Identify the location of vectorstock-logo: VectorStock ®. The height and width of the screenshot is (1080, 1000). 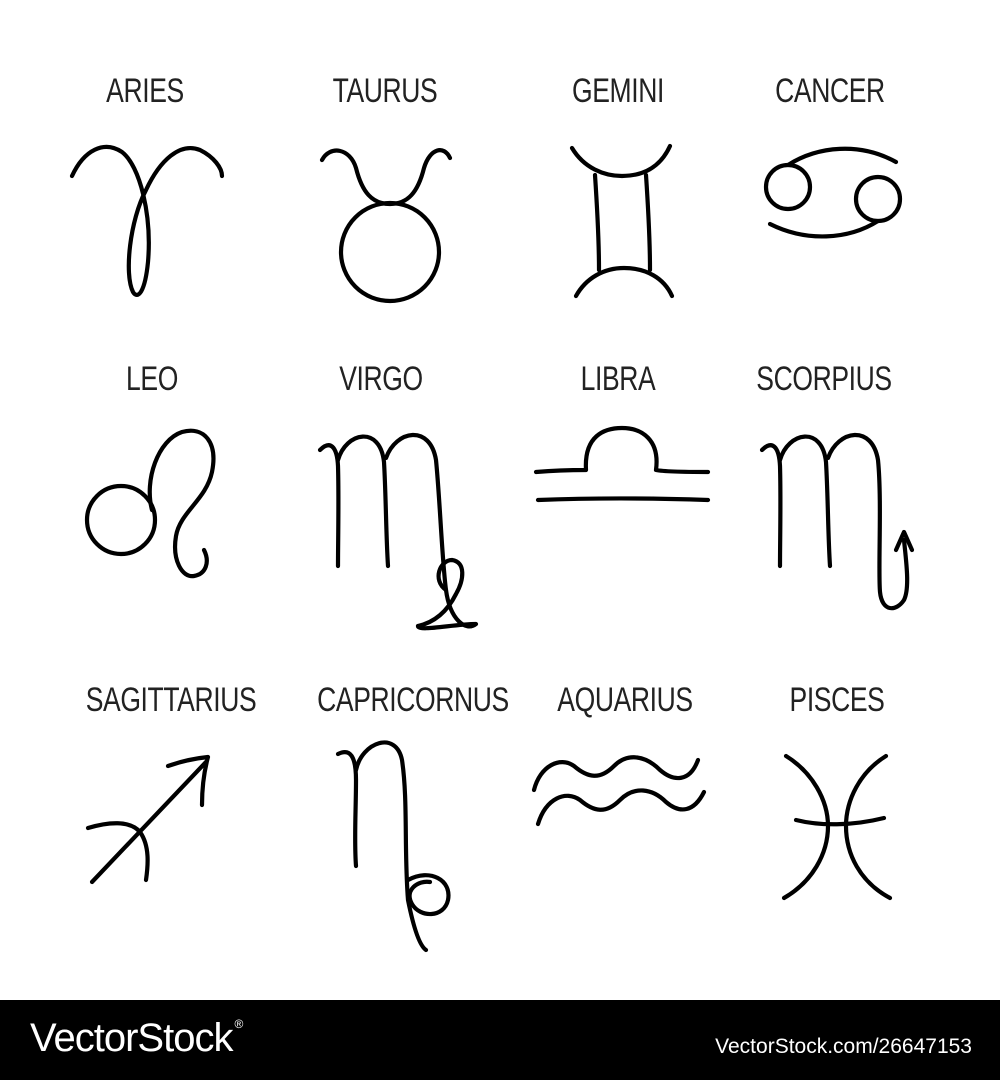
(136, 1038).